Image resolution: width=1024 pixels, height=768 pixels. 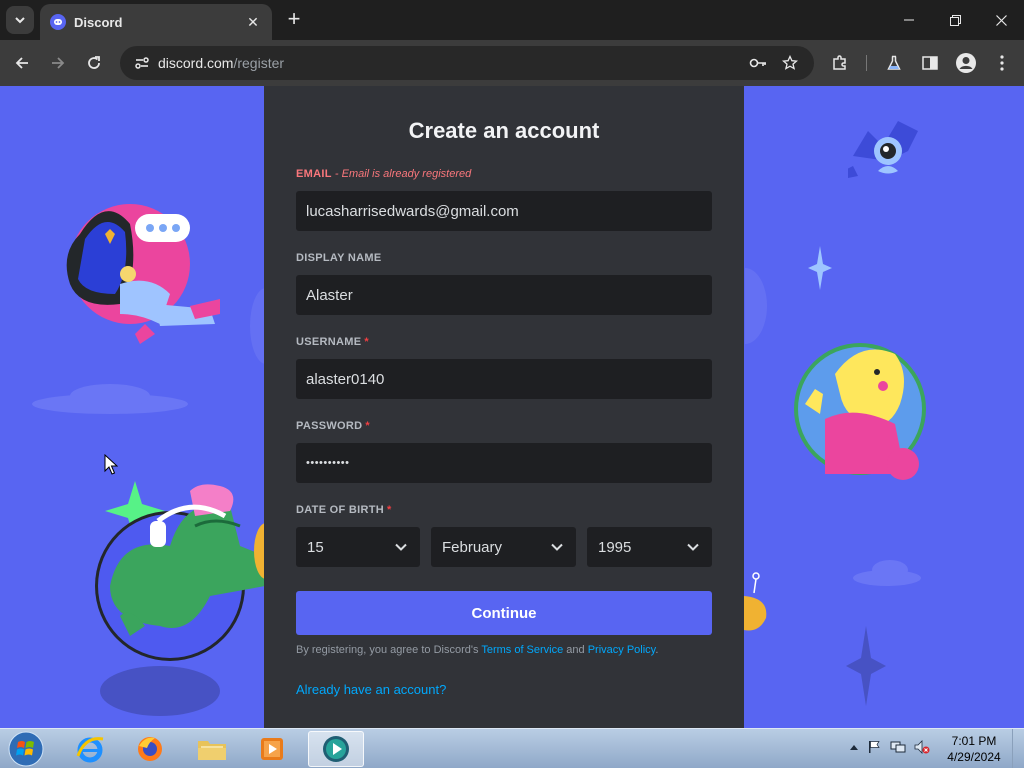 What do you see at coordinates (58, 22) in the screenshot?
I see `discord-icon` at bounding box center [58, 22].